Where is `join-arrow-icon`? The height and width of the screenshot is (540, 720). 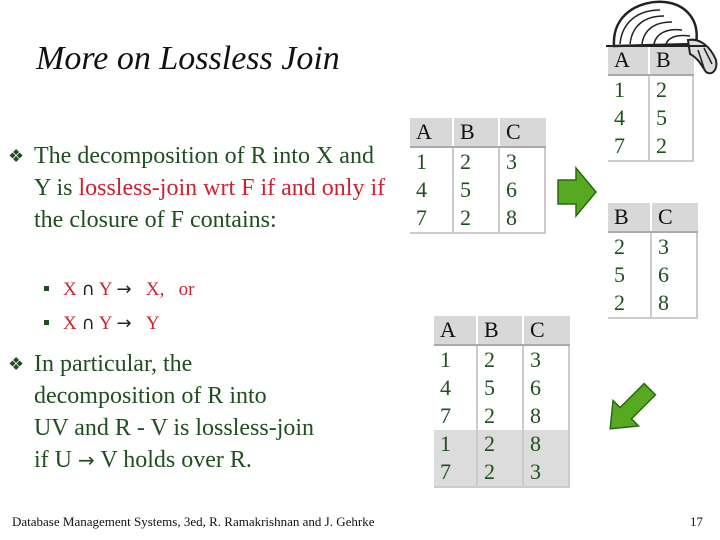 join-arrow-icon is located at coordinates (633, 406).